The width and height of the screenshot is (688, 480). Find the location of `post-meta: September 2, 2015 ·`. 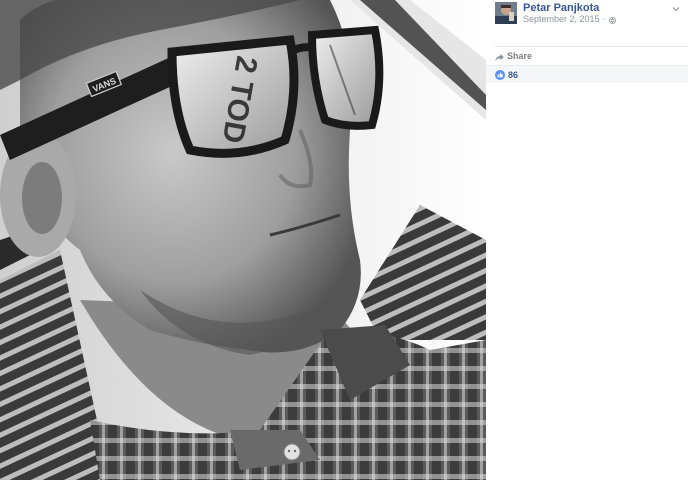

post-meta: September 2, 2015 · is located at coordinates (569, 19).